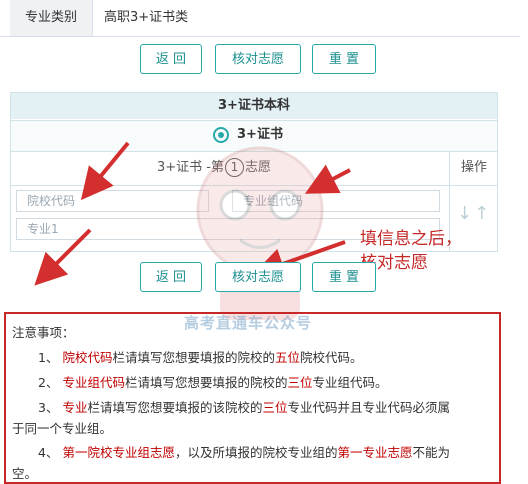 This screenshot has height=484, width=528. Describe the element at coordinates (48, 407) in the screenshot. I see `note-3-num: 3、` at that location.